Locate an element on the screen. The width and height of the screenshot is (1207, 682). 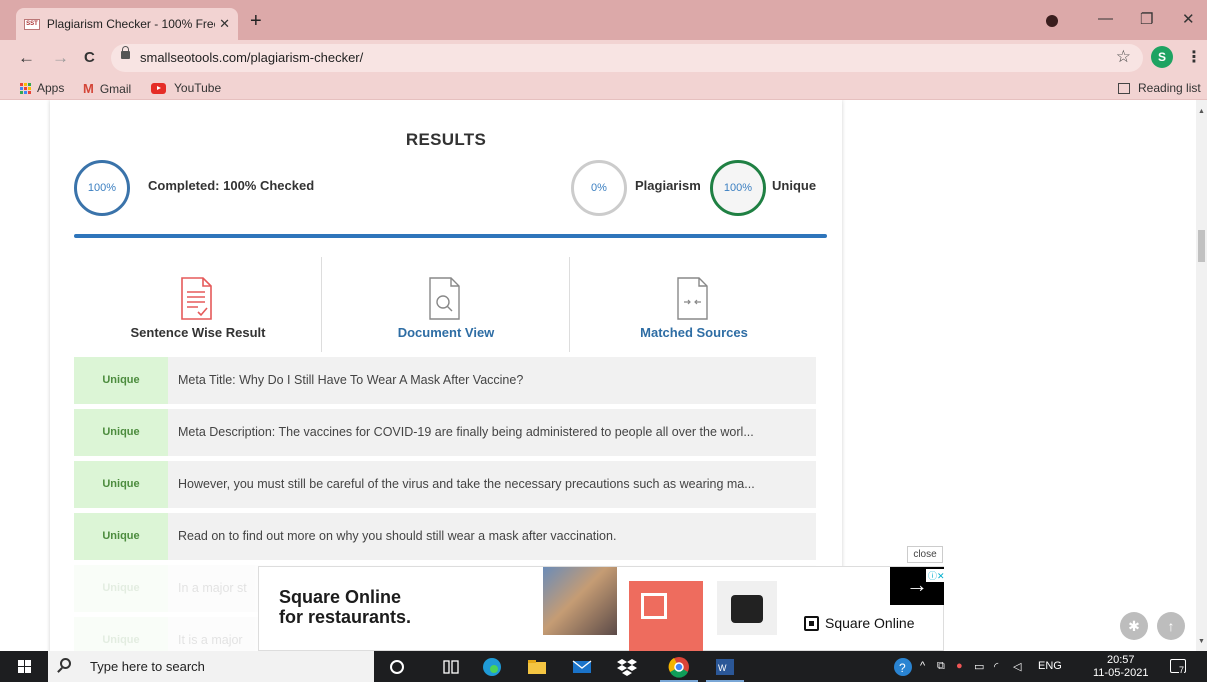
qr-code-icon is located at coordinates (666, 616).